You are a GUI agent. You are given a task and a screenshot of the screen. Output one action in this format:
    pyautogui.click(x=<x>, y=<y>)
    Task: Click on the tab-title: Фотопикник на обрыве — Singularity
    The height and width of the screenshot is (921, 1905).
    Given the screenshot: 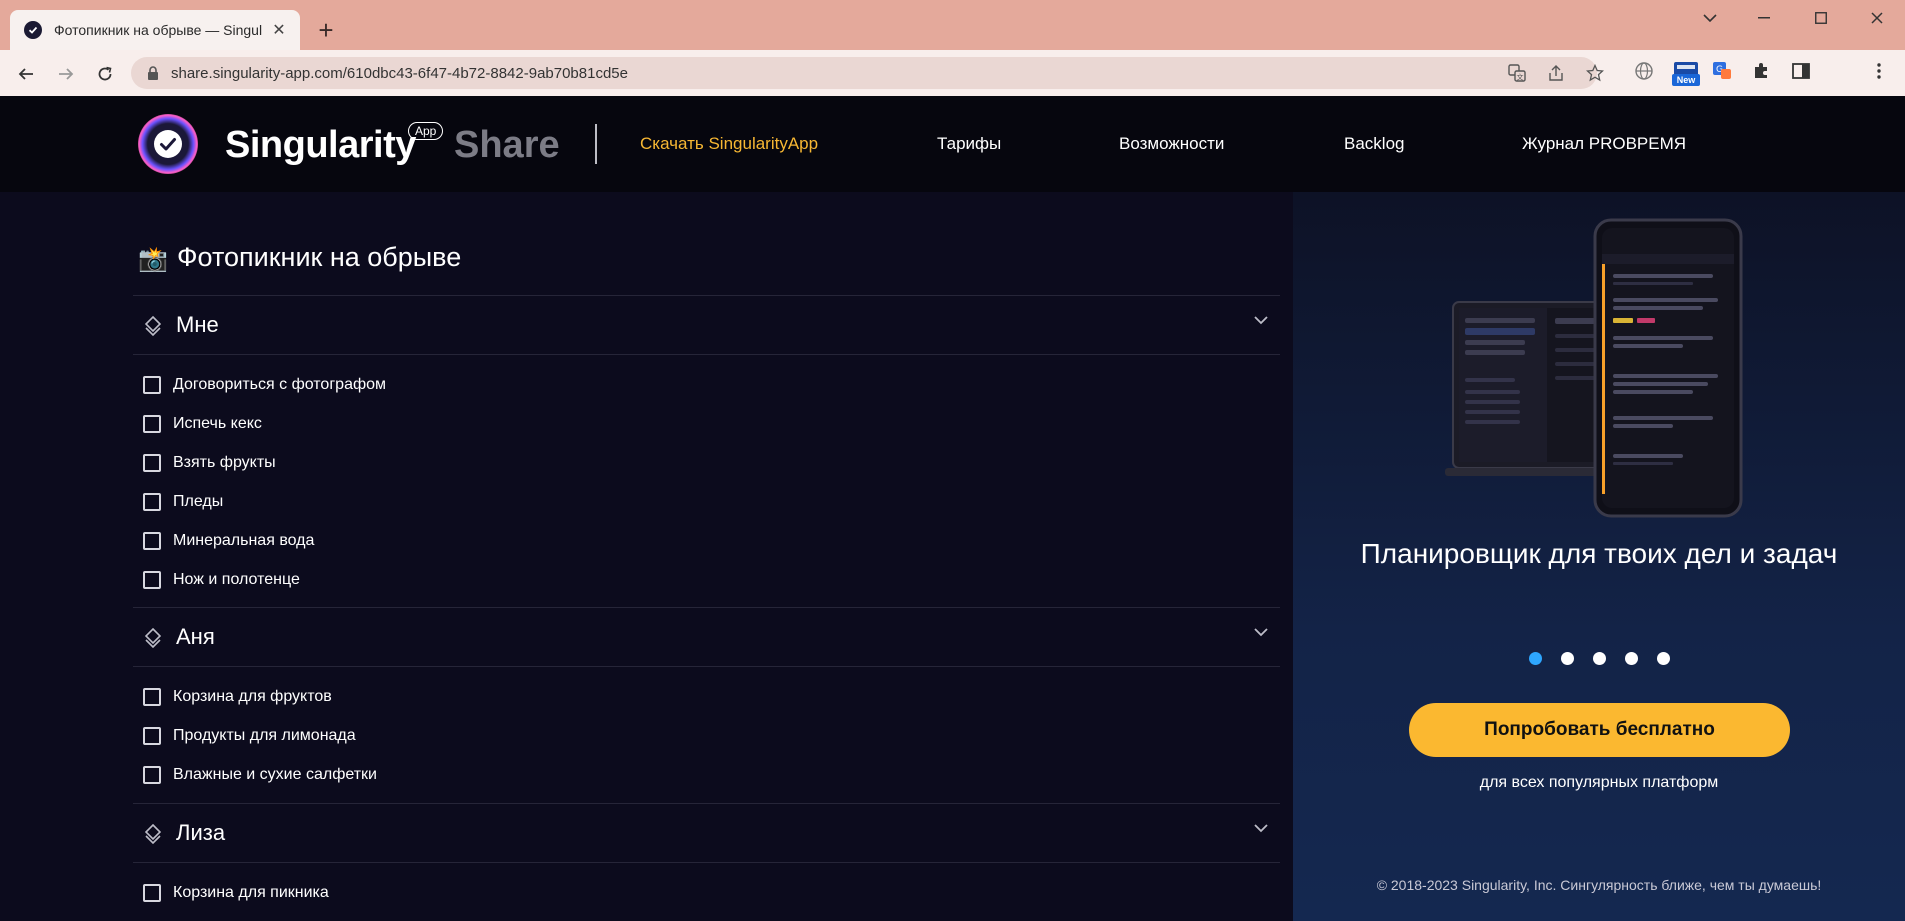 What is the action you would take?
    pyautogui.click(x=158, y=30)
    